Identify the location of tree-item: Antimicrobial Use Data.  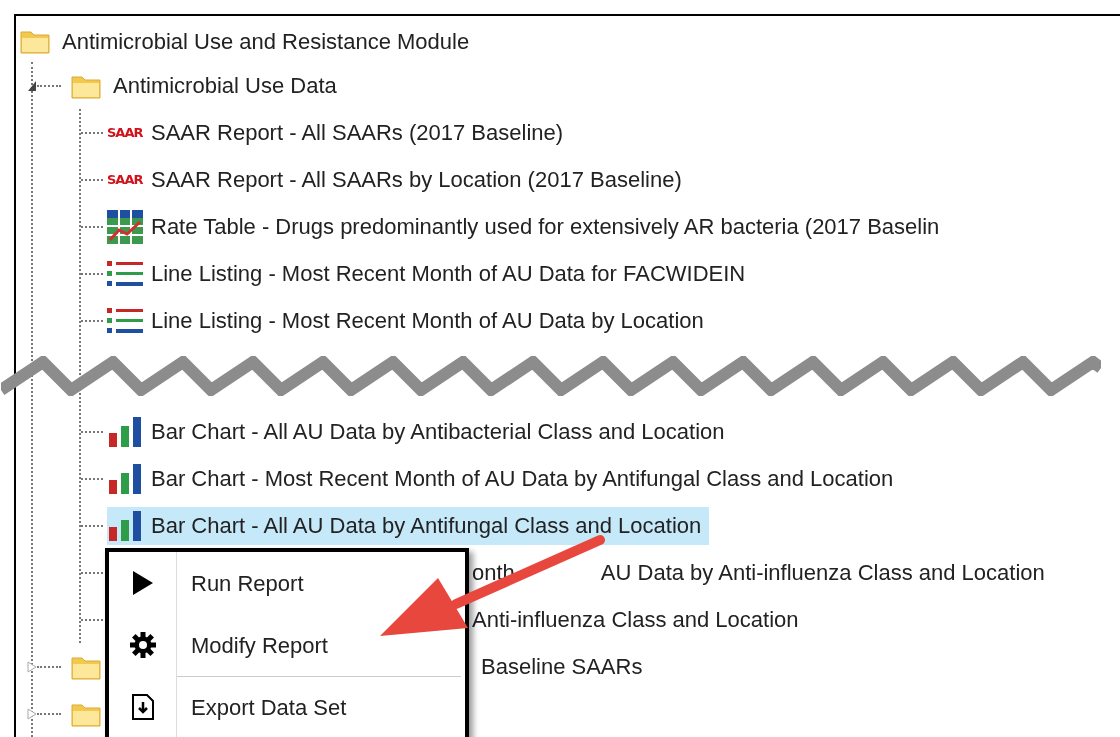
(225, 85).